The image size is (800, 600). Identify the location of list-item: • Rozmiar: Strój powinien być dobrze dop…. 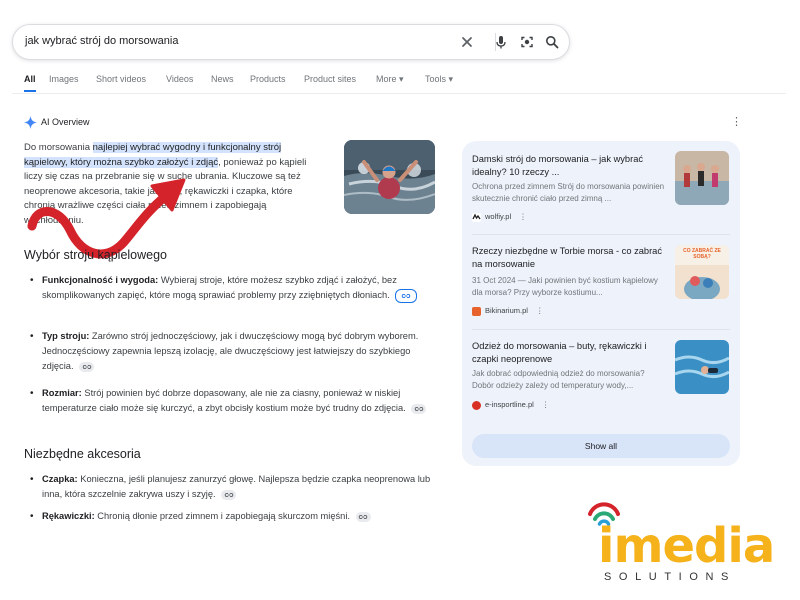
(232, 401).